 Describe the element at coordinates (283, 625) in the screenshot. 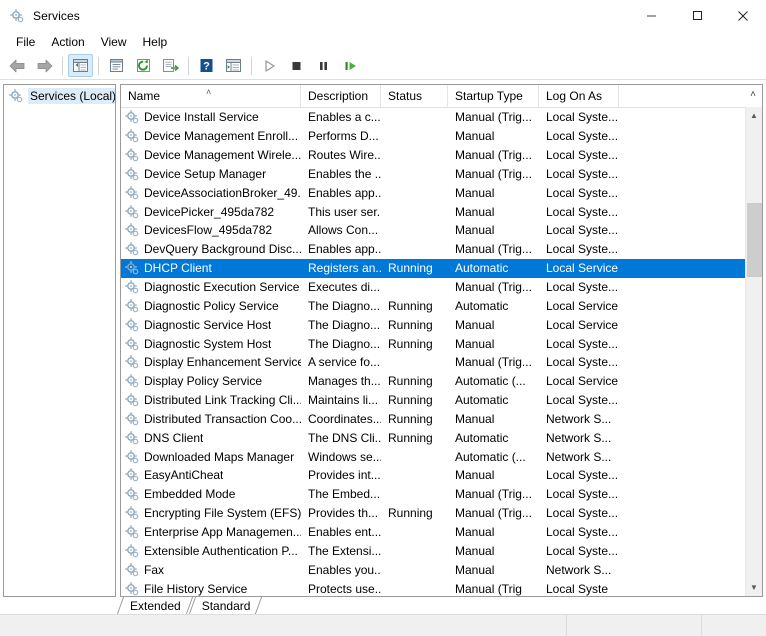

I see `status-bar-message` at that location.